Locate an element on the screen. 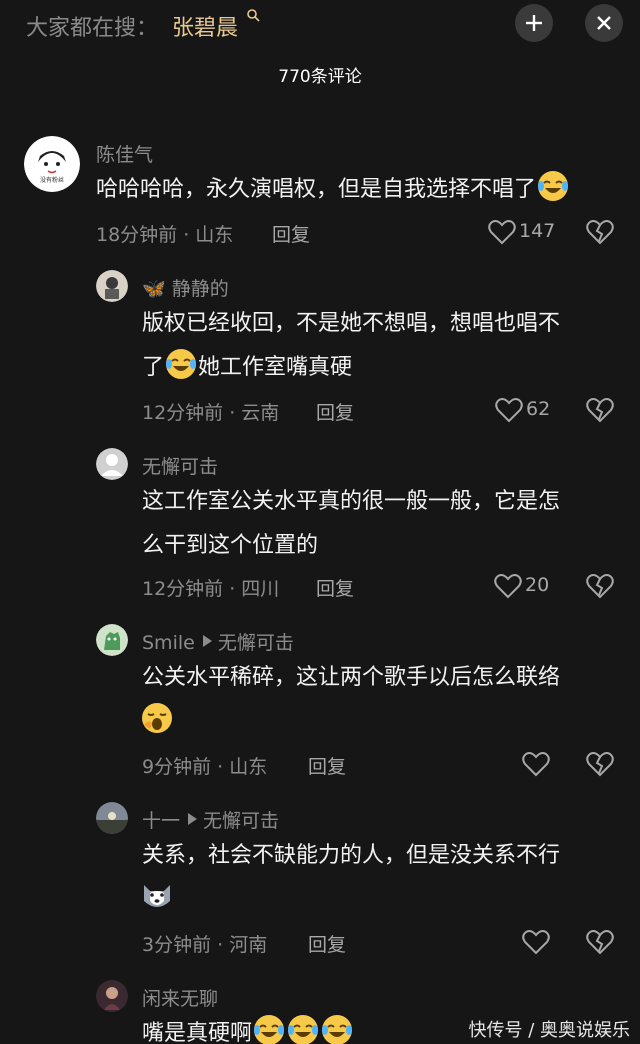 The width and height of the screenshot is (640, 1044). comment-meta: 18分钟前 · 山东 is located at coordinates (165, 235).